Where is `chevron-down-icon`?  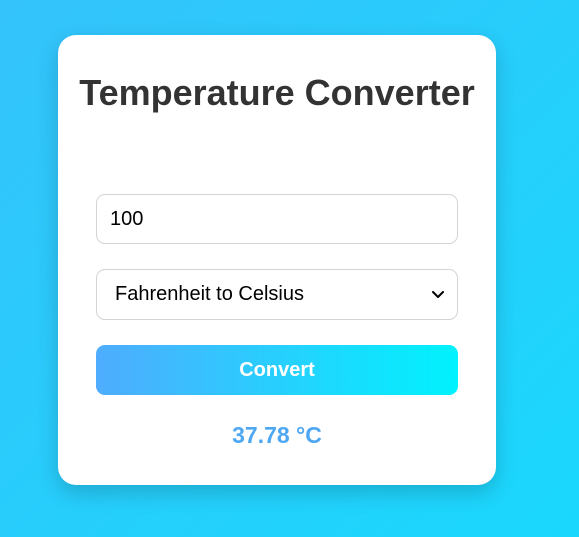
chevron-down-icon is located at coordinates (438, 295).